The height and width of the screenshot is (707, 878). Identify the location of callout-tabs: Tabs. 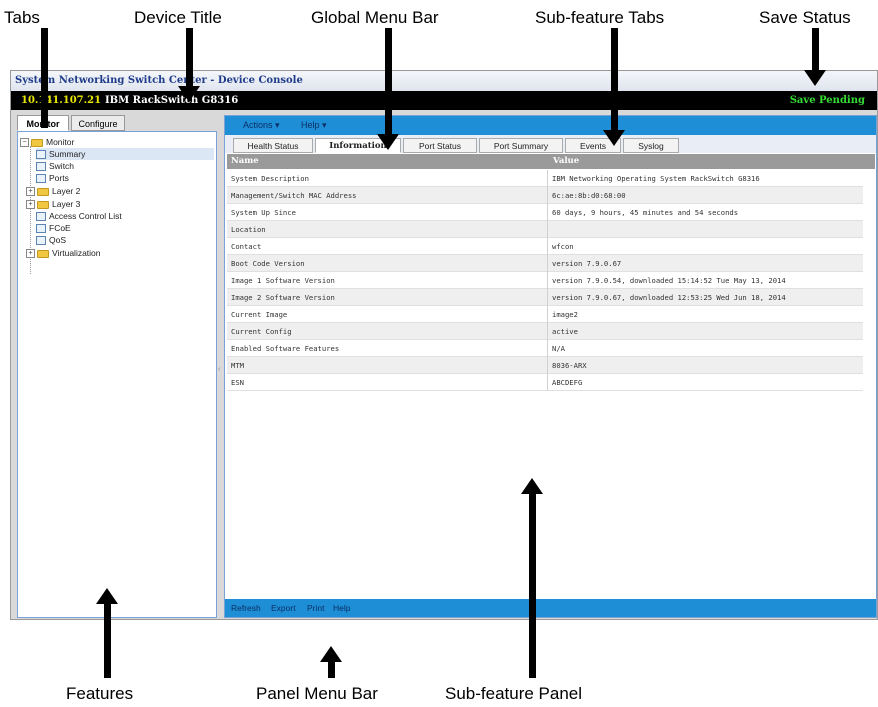
(22, 17).